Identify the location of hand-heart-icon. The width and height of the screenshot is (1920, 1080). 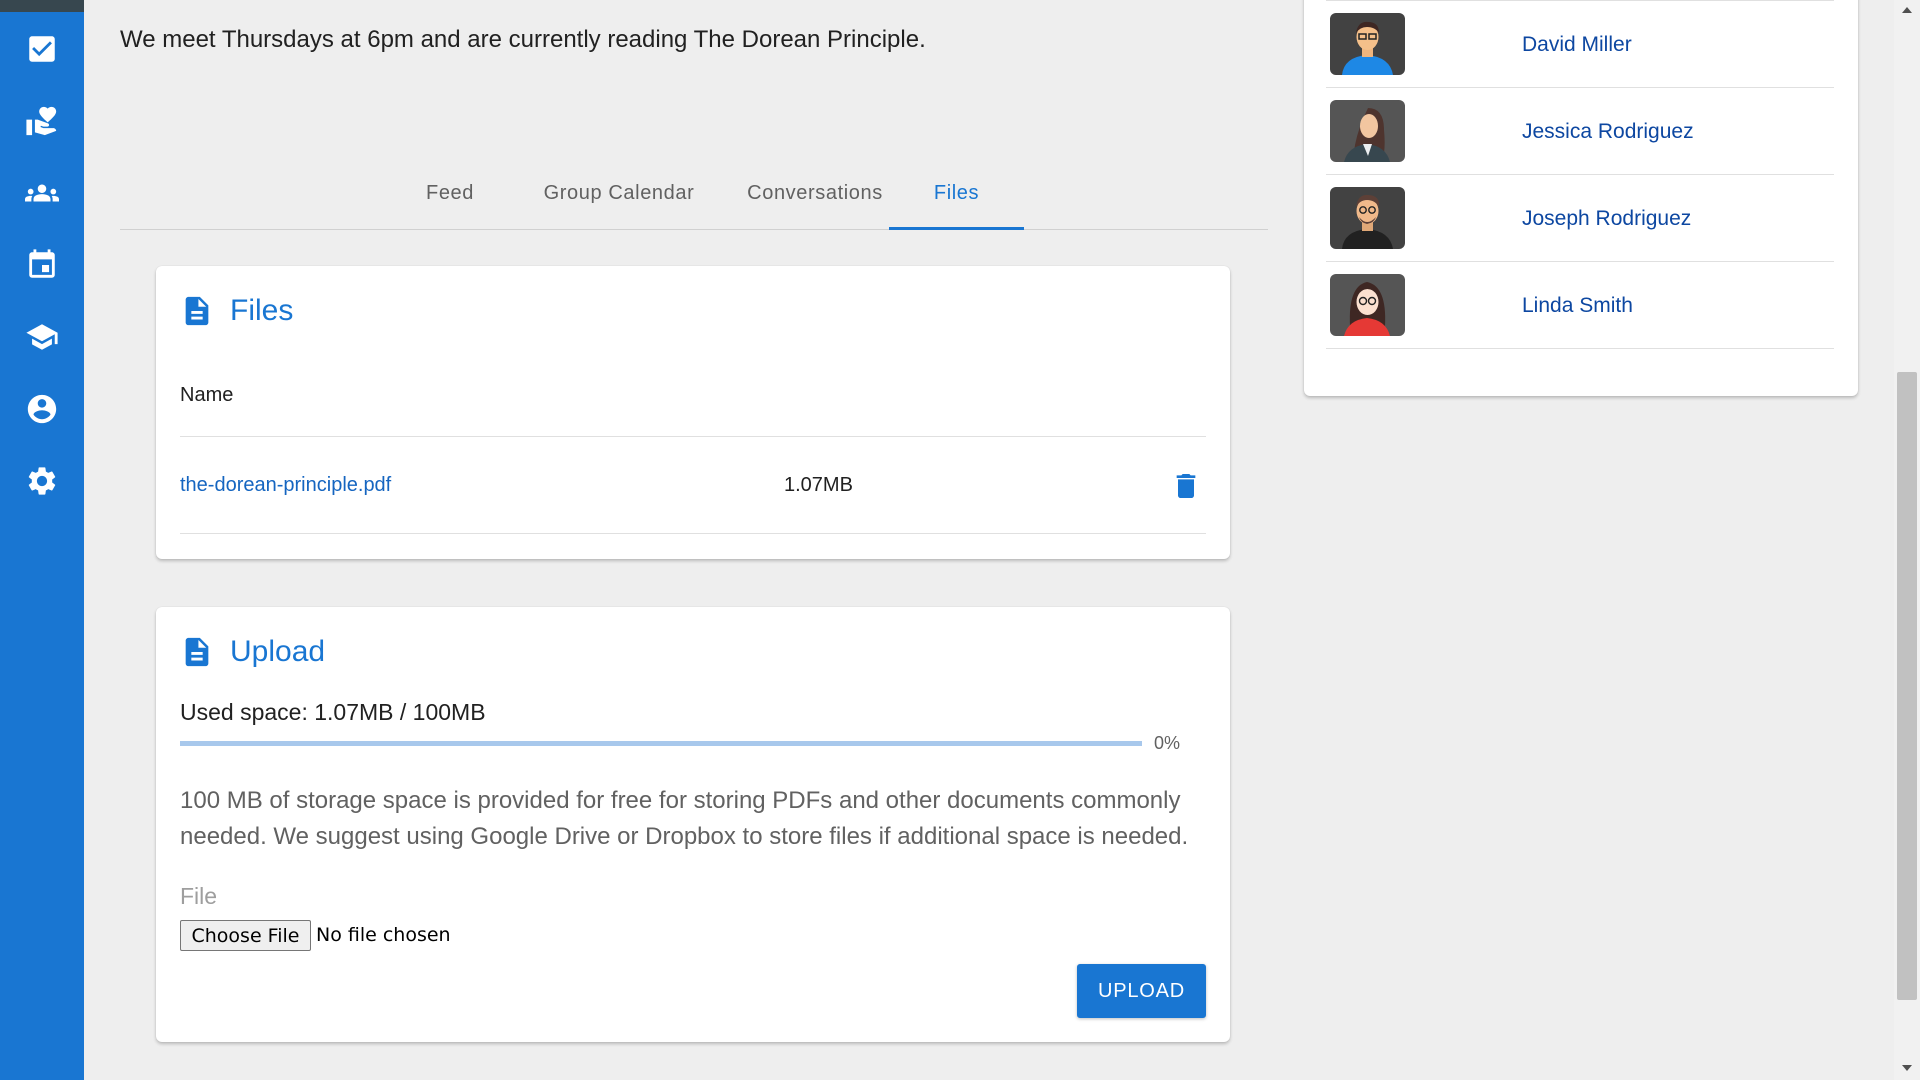
(41, 121).